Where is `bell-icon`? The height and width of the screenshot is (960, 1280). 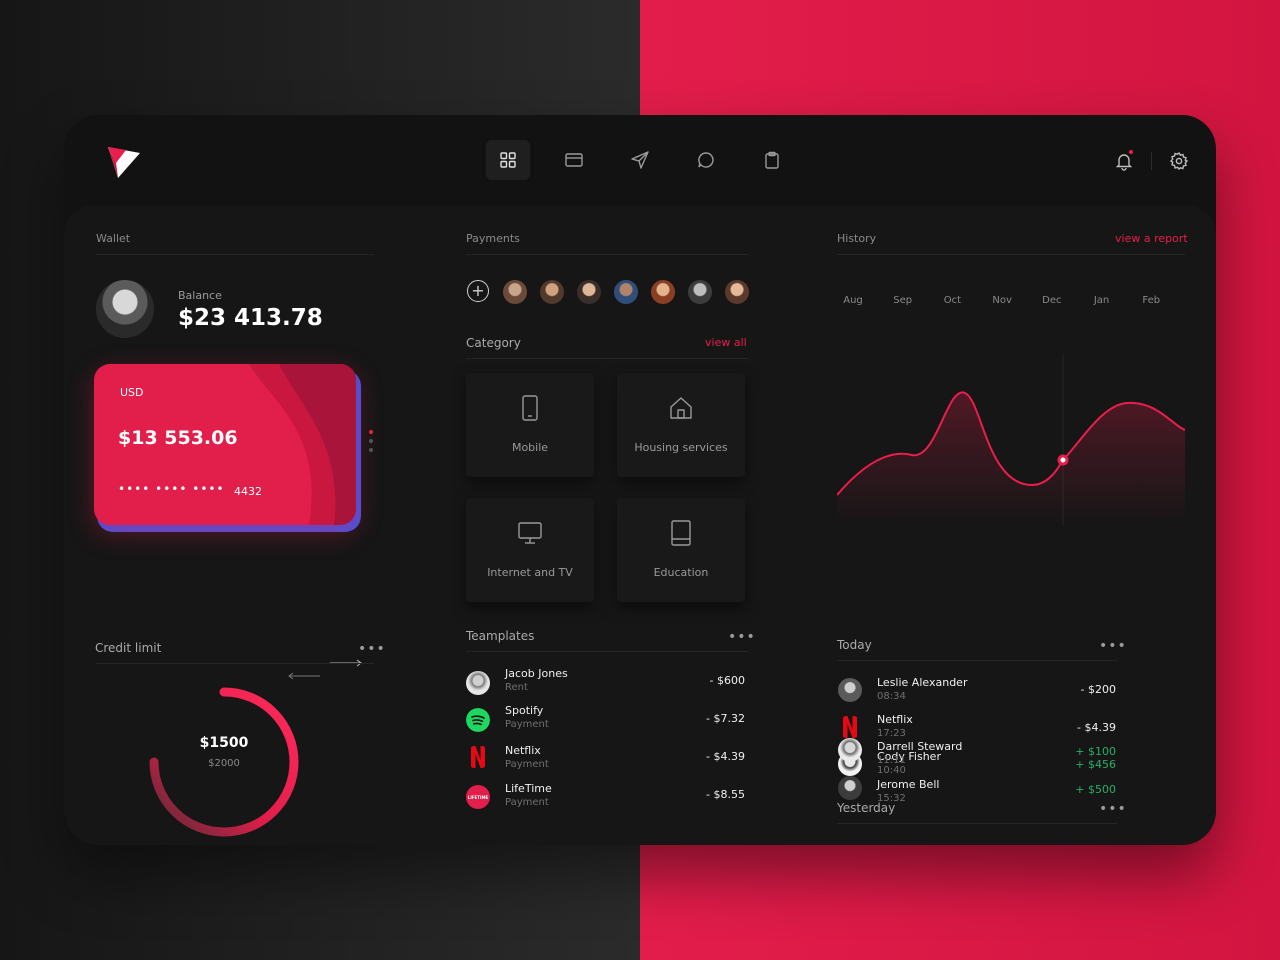 bell-icon is located at coordinates (1124, 162).